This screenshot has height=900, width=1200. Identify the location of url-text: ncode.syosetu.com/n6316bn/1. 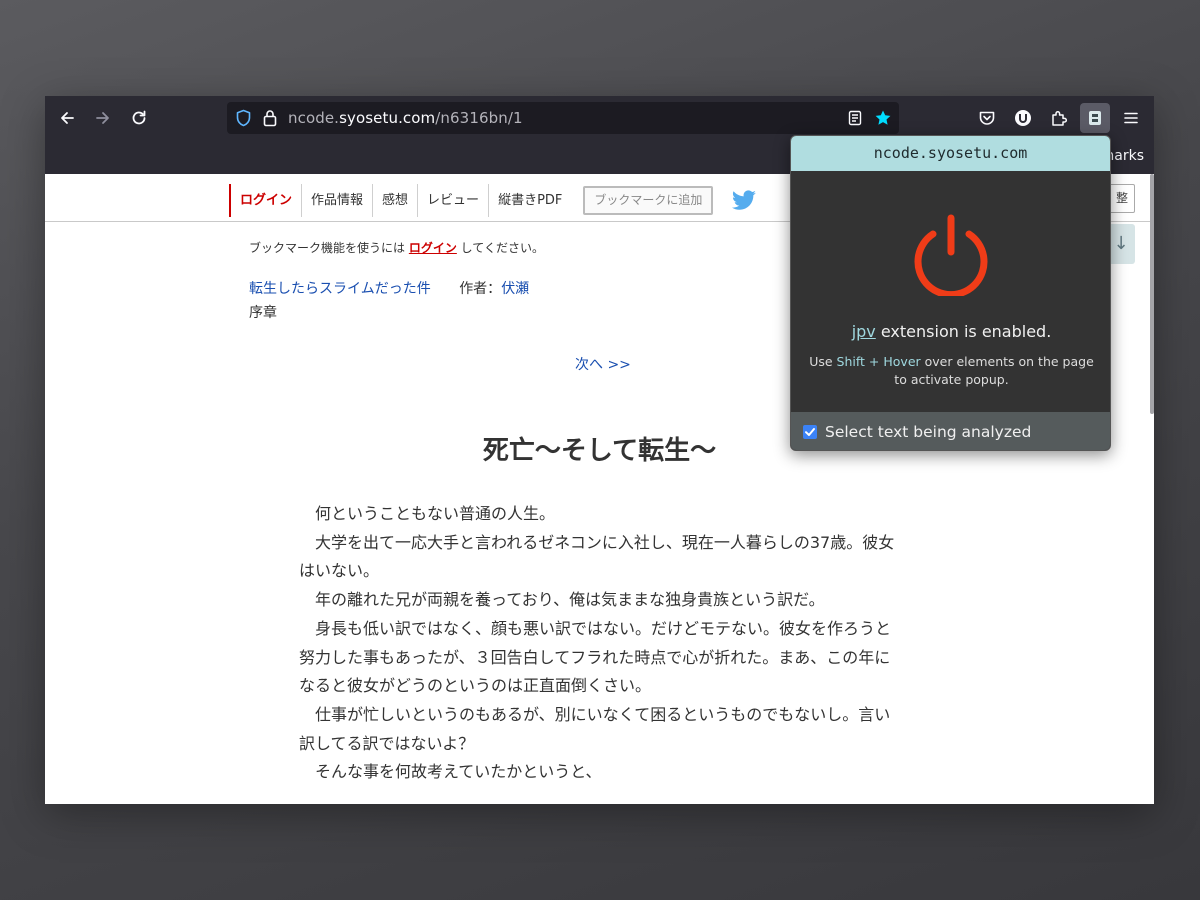
(405, 118).